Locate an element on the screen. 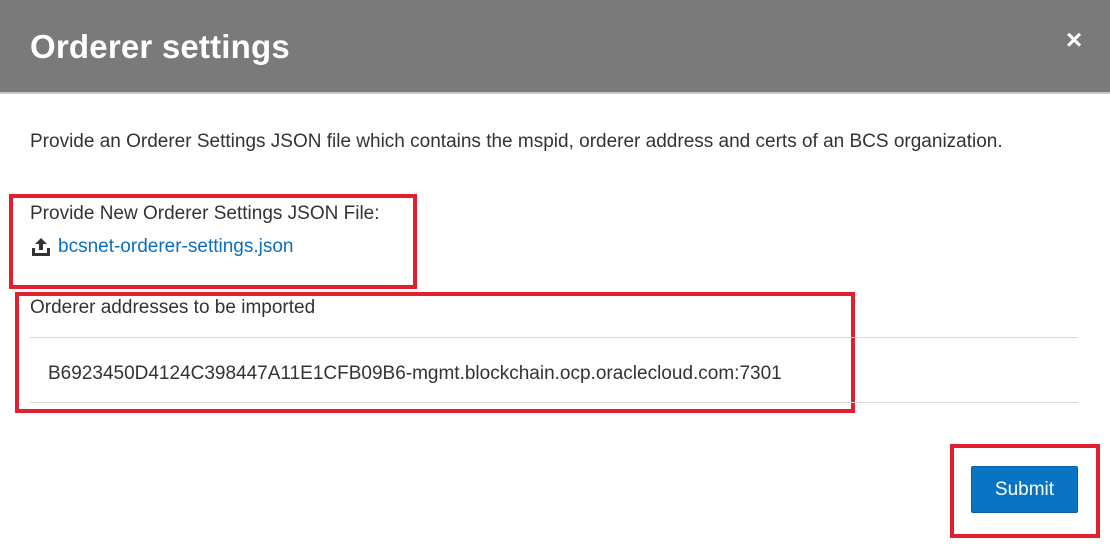 Image resolution: width=1110 pixels, height=557 pixels. divider-top is located at coordinates (554, 337).